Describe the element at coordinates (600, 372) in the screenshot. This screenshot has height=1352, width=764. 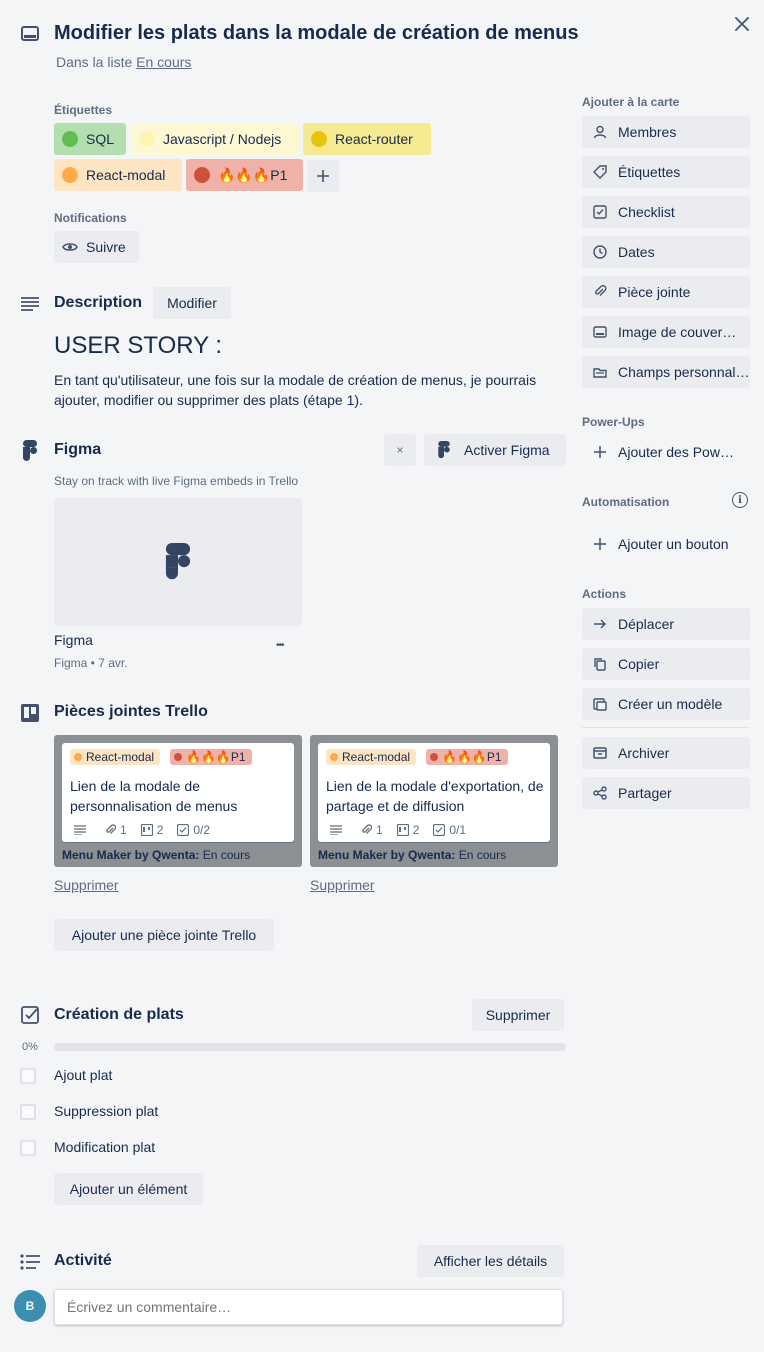
I see `custom-fields-icon` at that location.